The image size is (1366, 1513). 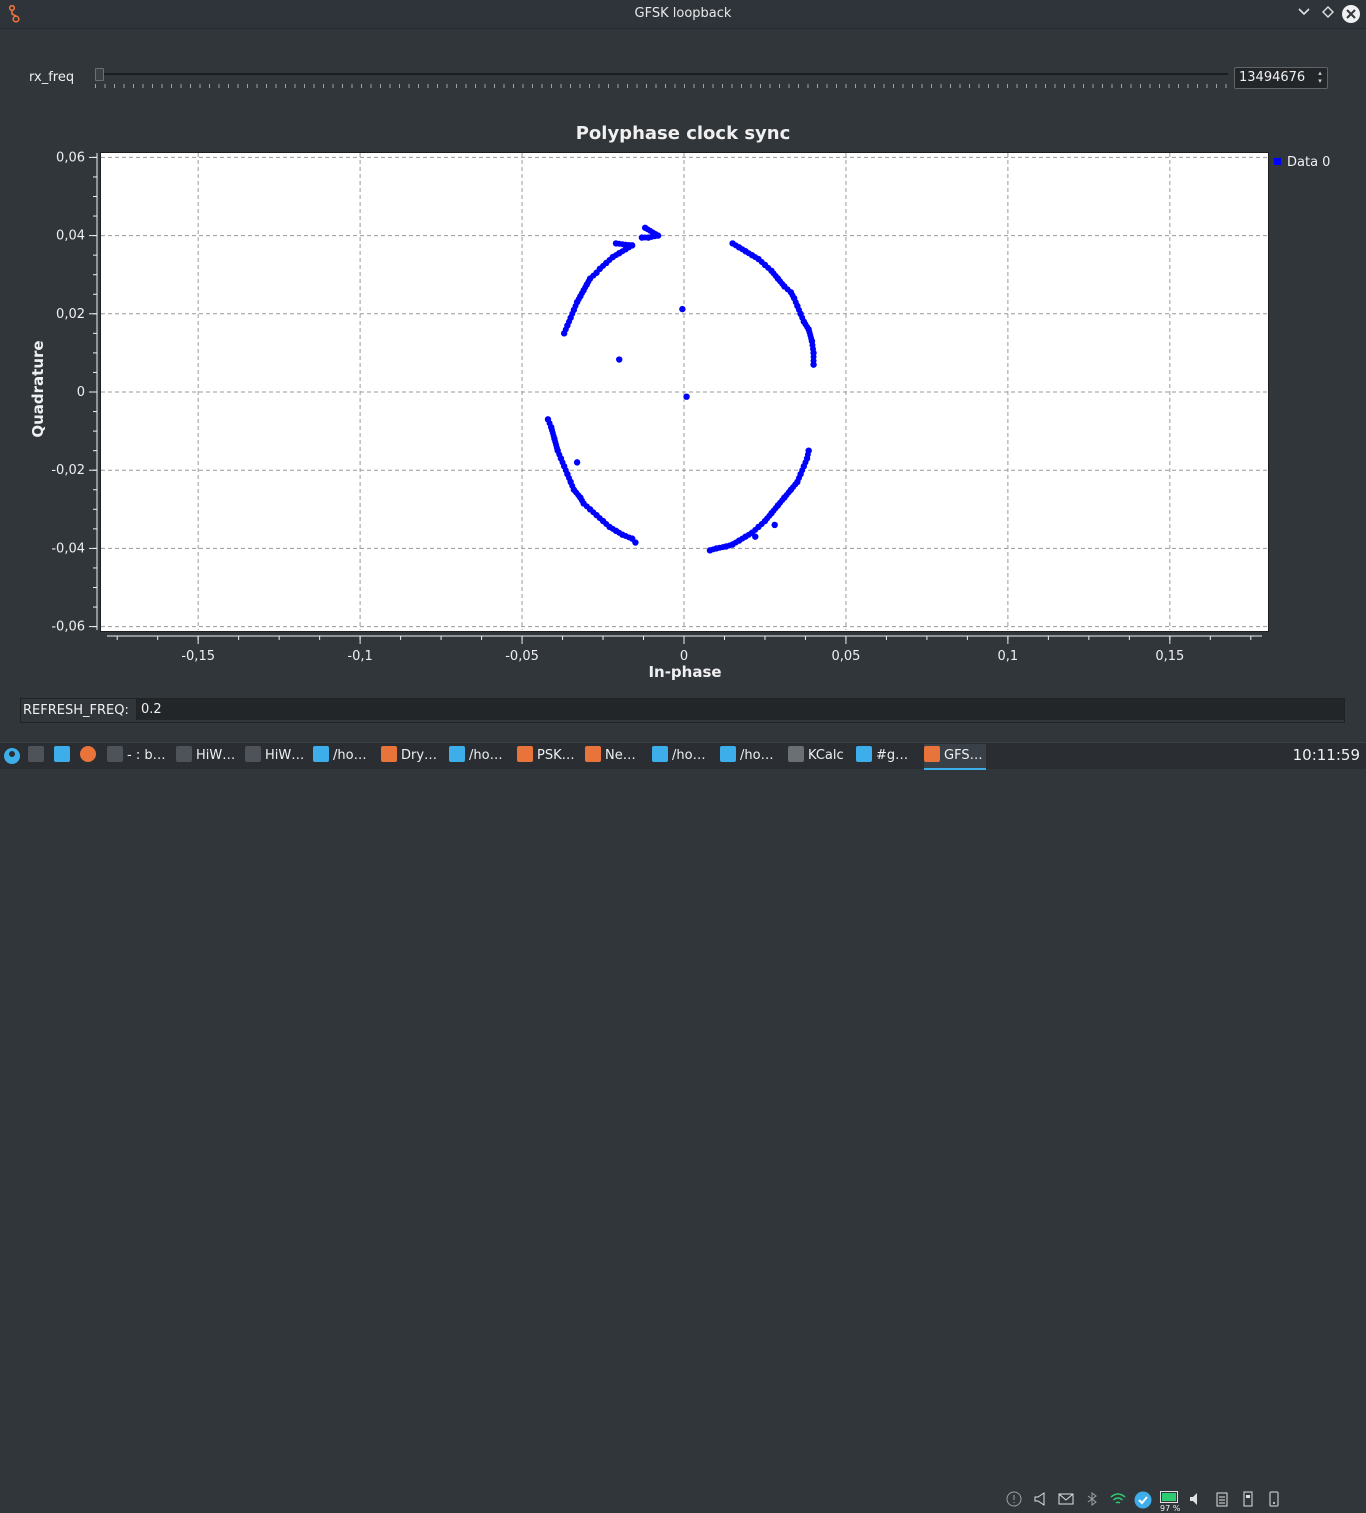 I want to click on x-tick-label: -0,1, so click(x=359, y=656).